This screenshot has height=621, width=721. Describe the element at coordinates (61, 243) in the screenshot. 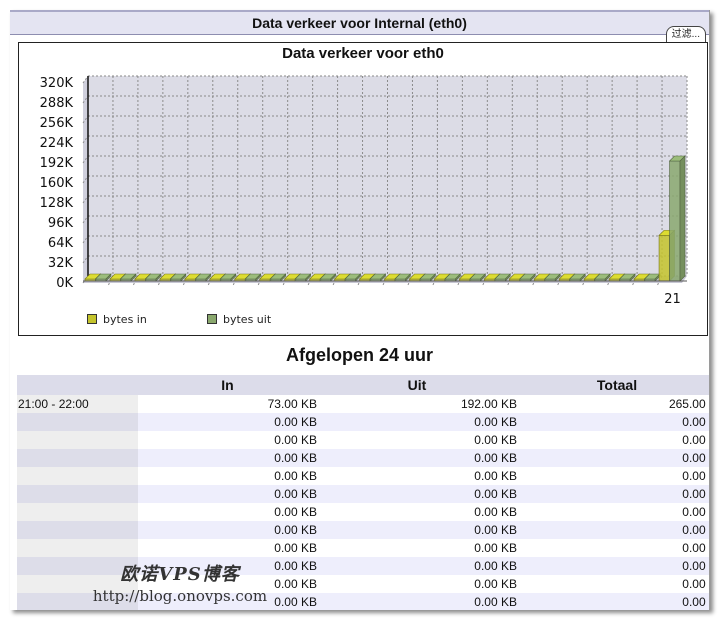

I see `y-tick-label: 64K` at that location.